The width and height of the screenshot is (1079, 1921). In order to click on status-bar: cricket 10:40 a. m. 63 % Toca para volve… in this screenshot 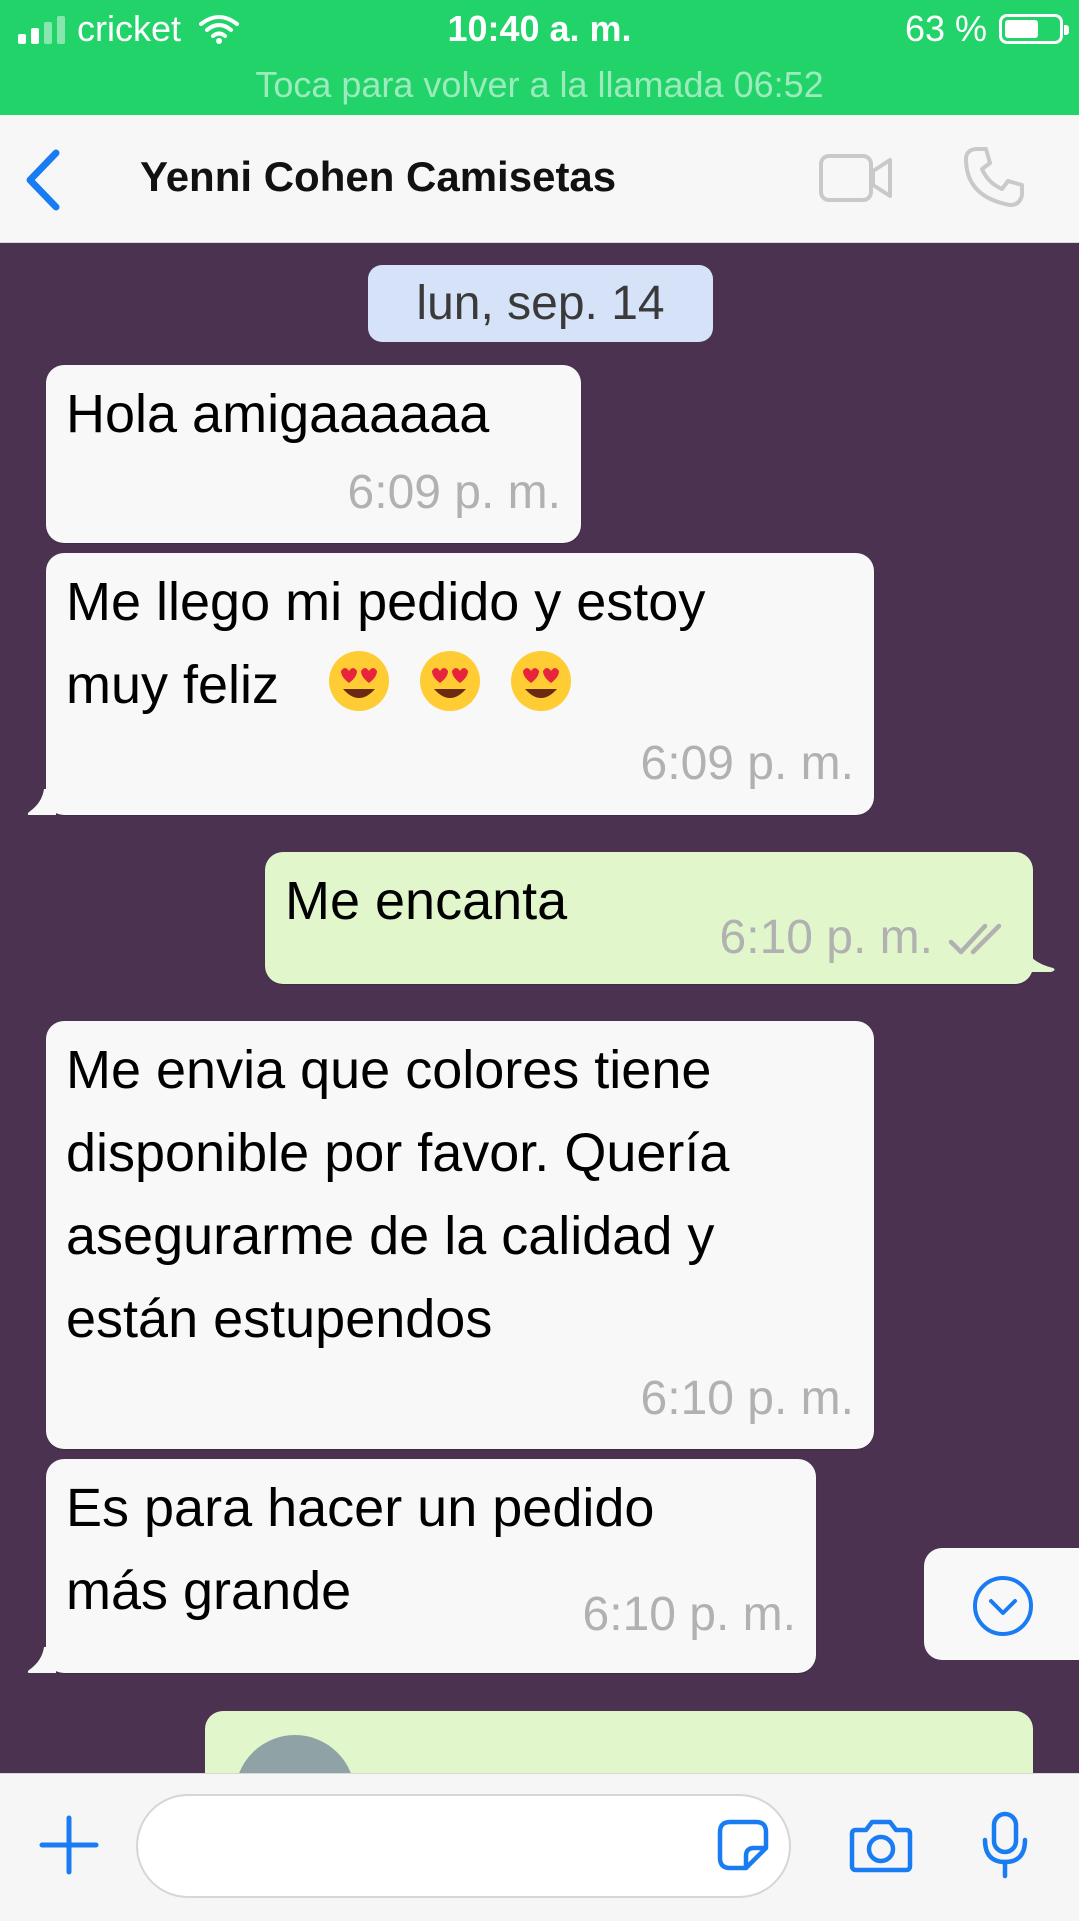, I will do `click(539, 57)`.